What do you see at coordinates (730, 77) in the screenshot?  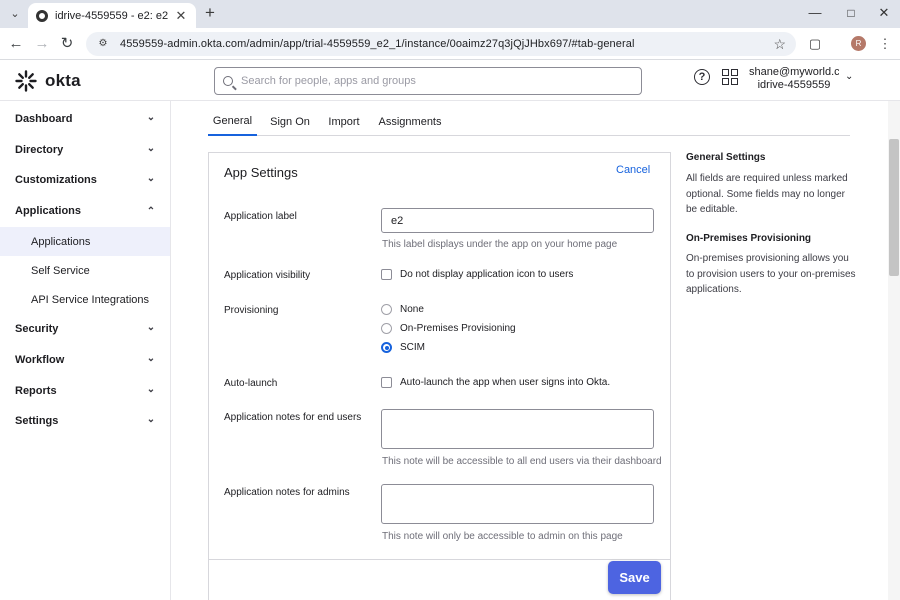 I see `app-grid-icon` at bounding box center [730, 77].